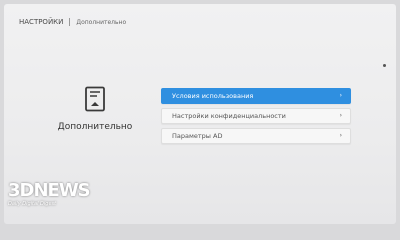 The width and height of the screenshot is (400, 240). What do you see at coordinates (384, 65) in the screenshot?
I see `indicator-dot` at bounding box center [384, 65].